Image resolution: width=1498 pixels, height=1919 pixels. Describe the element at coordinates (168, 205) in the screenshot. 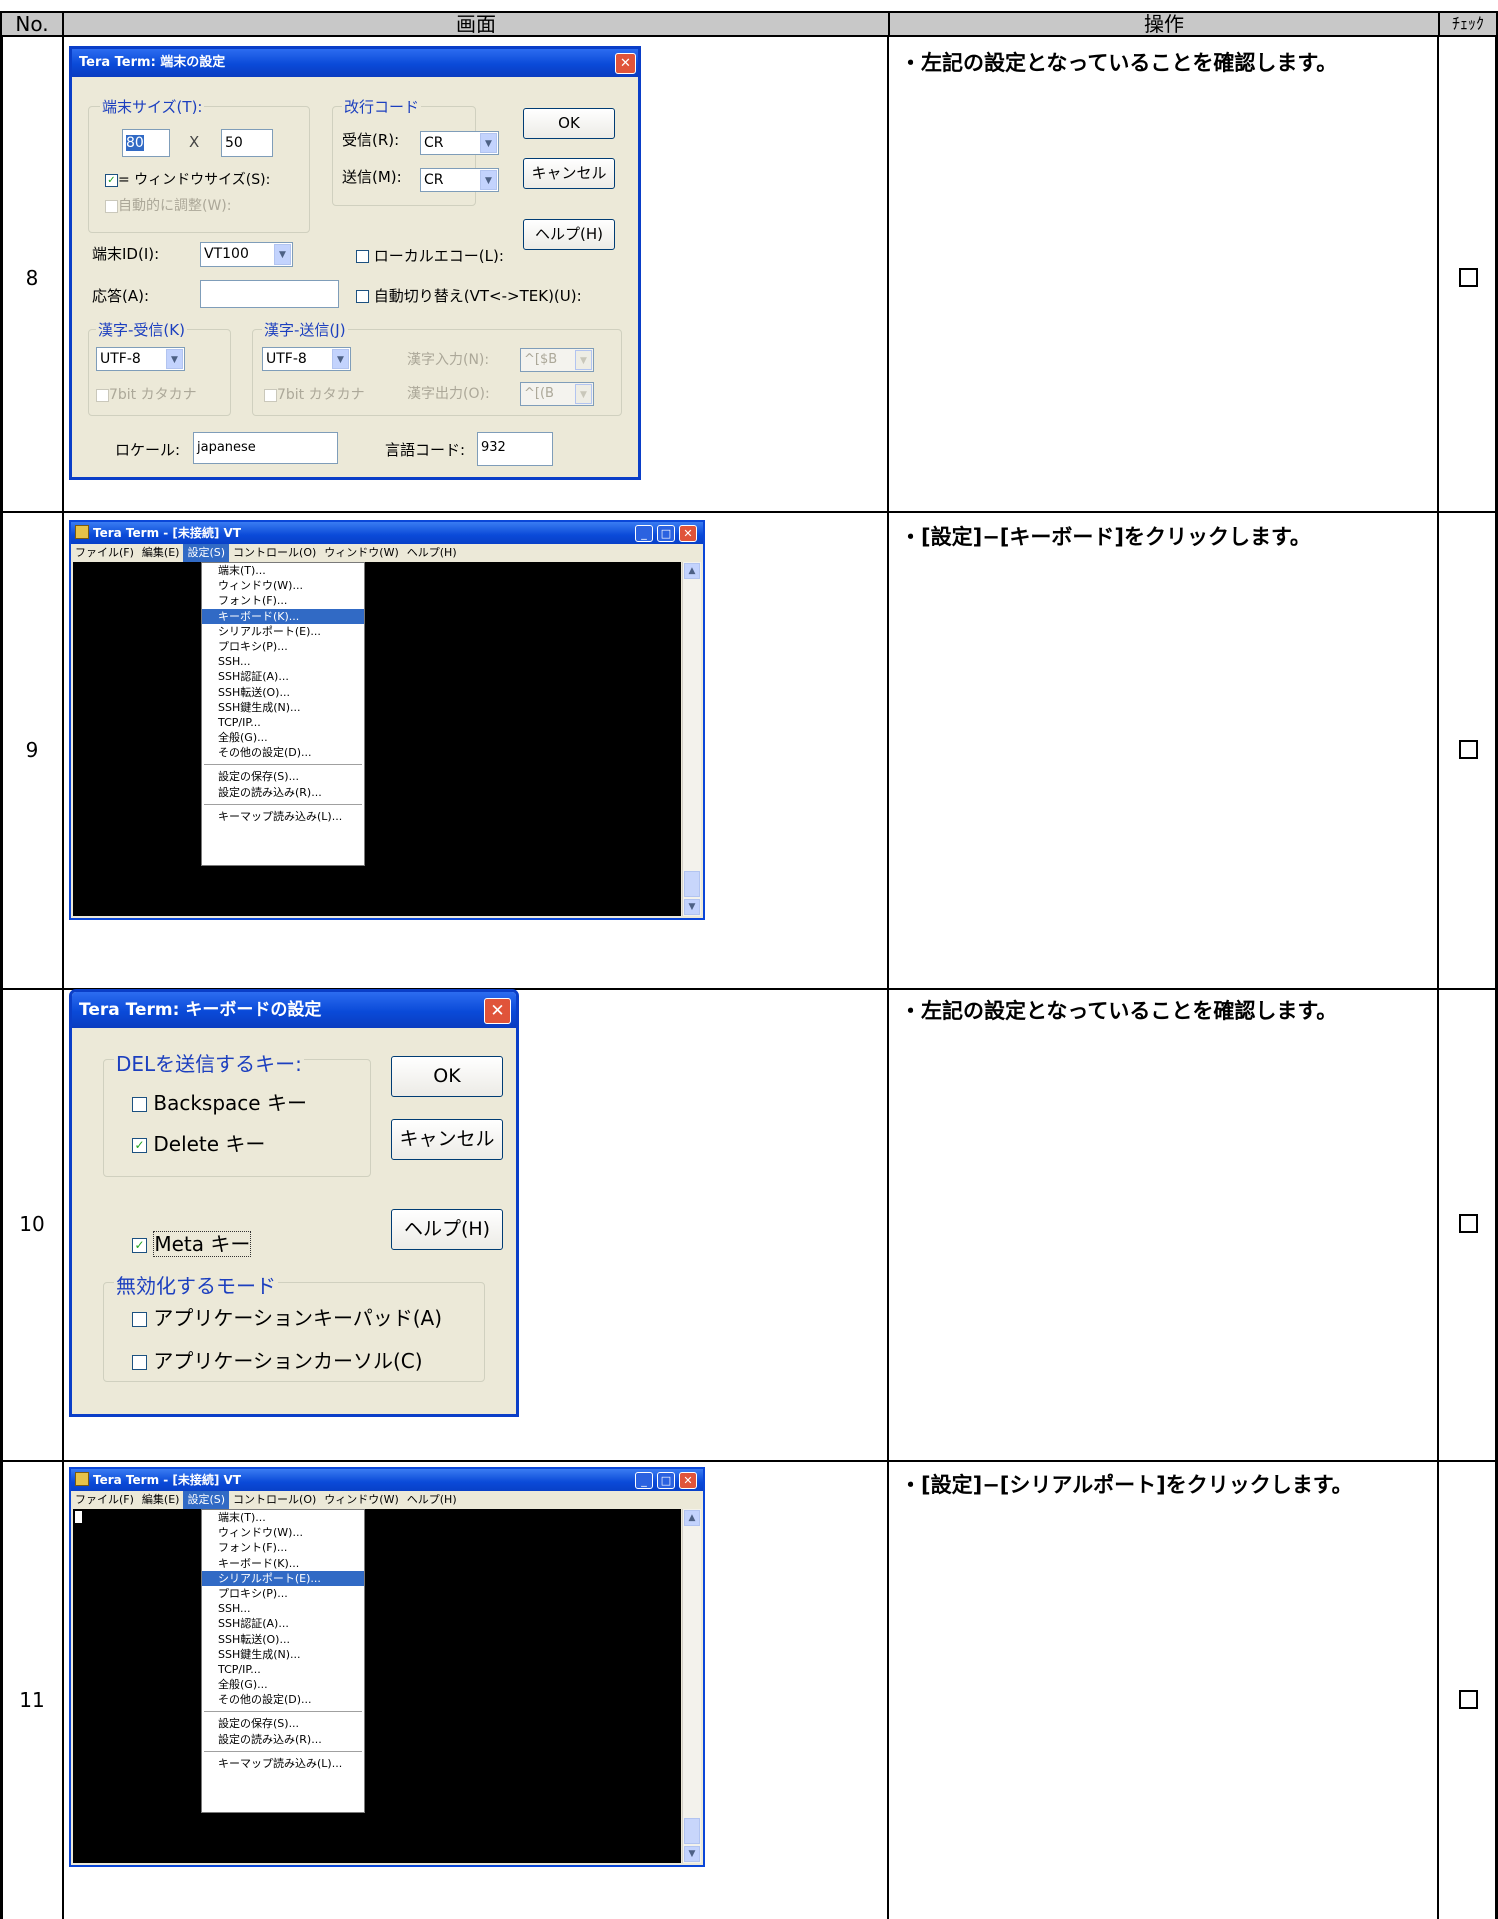

I see `auto-adjust-checkbox: 自動的に調整(W):` at that location.